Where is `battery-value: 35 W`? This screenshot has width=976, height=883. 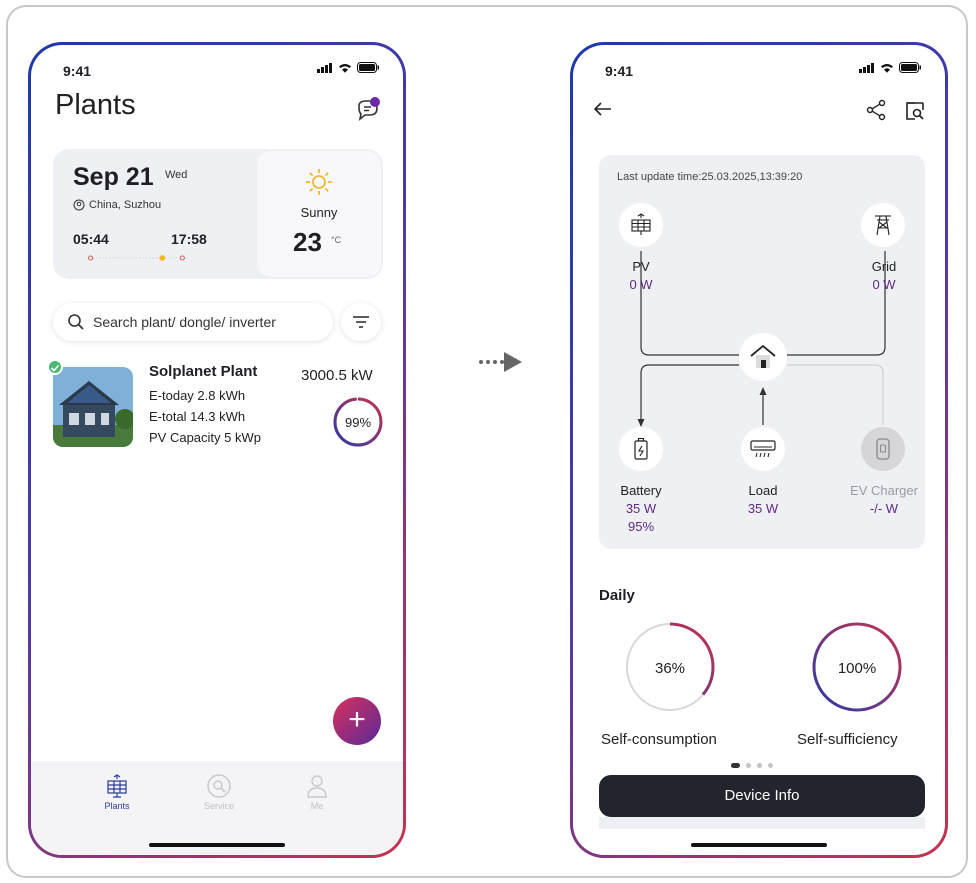
battery-value: 35 W is located at coordinates (641, 508).